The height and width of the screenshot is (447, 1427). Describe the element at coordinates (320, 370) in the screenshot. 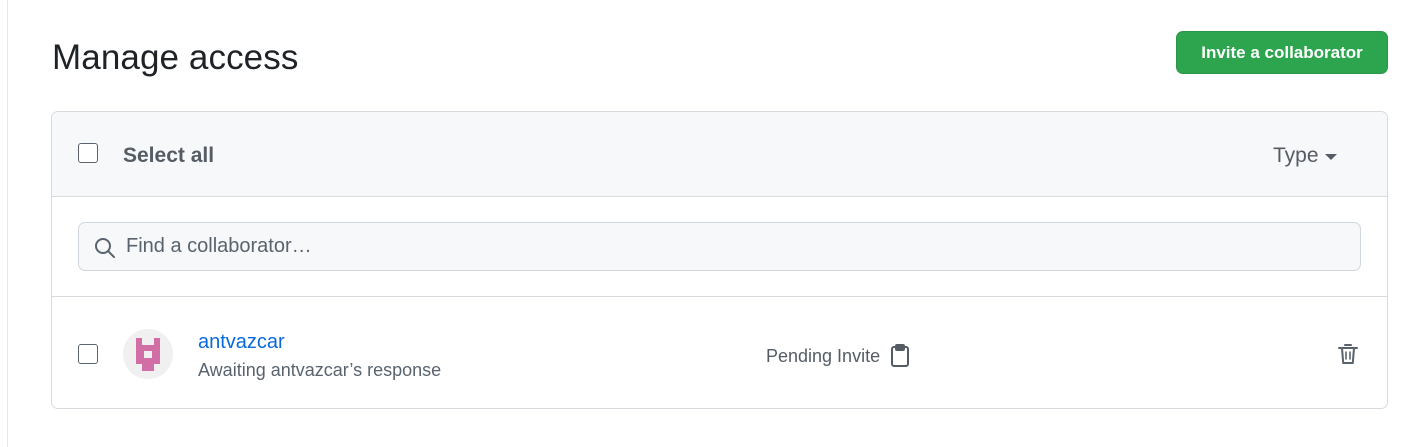

I see `collaborator-status-text: Awaiting antvazcar’s response` at that location.